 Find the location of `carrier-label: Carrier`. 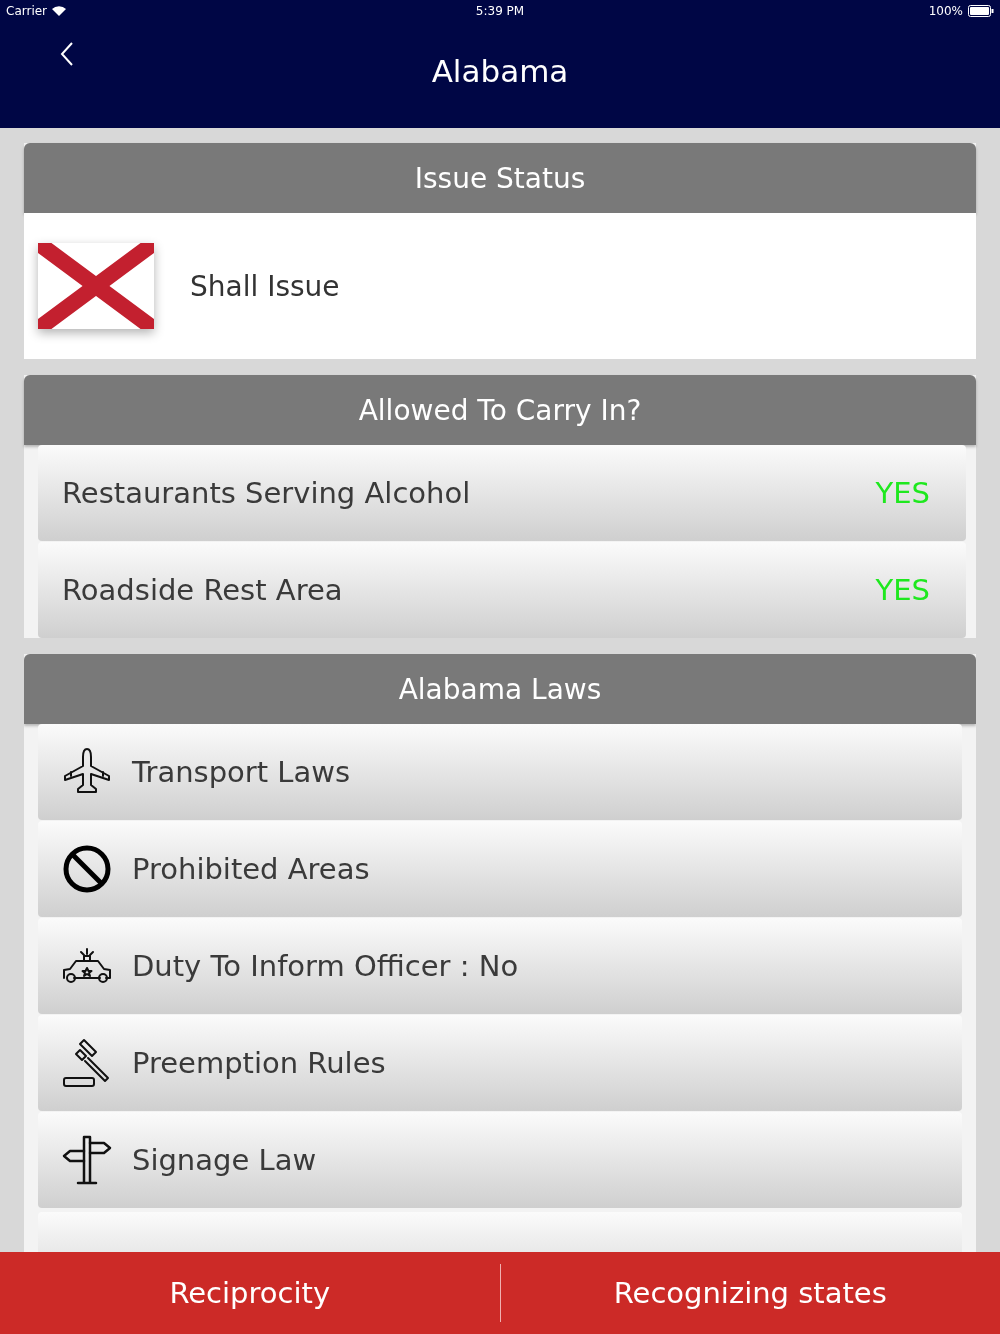

carrier-label: Carrier is located at coordinates (27, 11).